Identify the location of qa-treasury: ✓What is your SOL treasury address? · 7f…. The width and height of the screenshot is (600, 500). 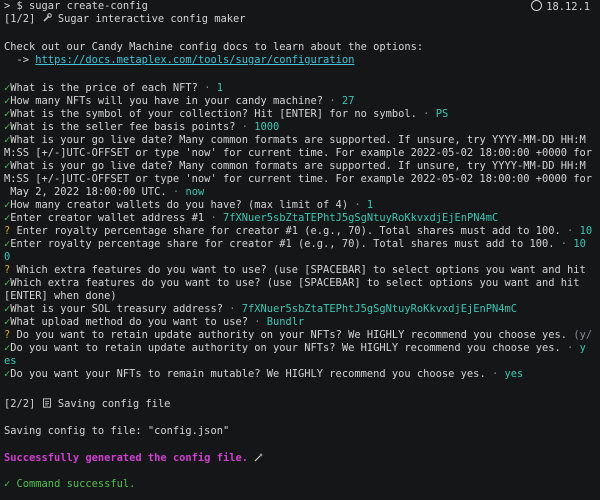
(261, 309).